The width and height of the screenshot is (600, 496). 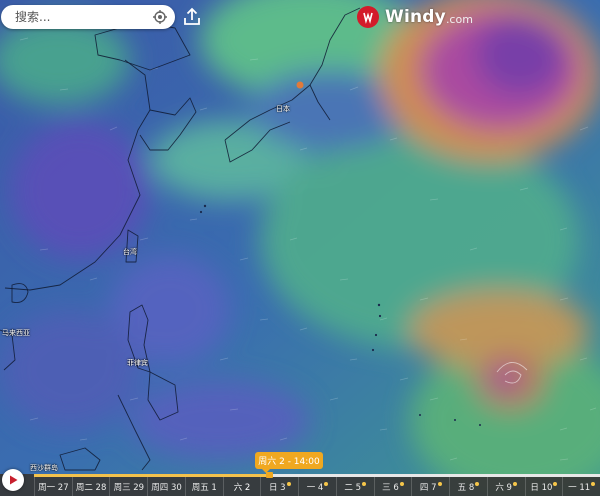 I want to click on day-label: 周三 29, so click(x=129, y=487).